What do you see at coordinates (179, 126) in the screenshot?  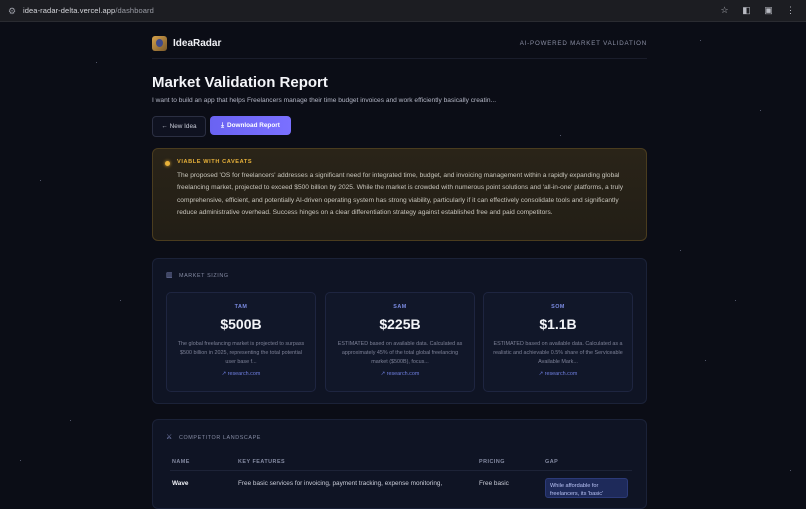 I see `new-idea-button: ← New Idea` at bounding box center [179, 126].